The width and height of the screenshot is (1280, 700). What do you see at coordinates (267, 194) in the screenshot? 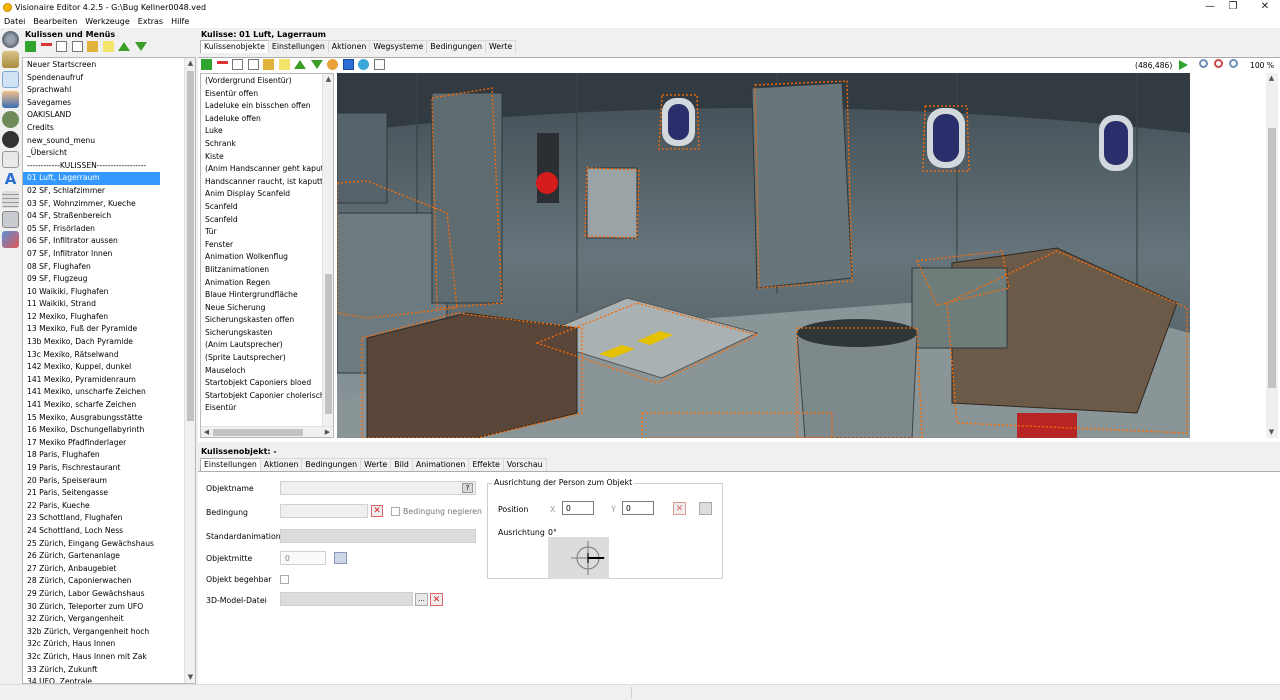
I see `scene-object-item: Anim Display Scanfeld` at bounding box center [267, 194].